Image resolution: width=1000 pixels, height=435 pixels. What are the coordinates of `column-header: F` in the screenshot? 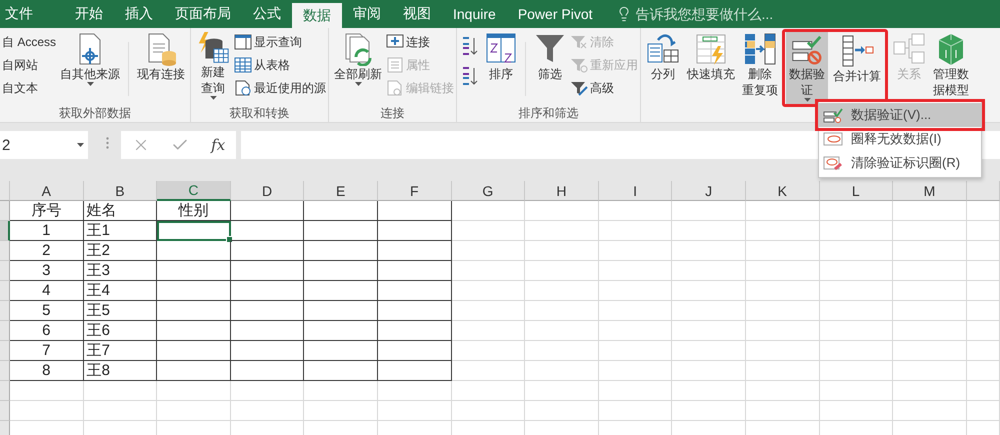 It's located at (415, 191).